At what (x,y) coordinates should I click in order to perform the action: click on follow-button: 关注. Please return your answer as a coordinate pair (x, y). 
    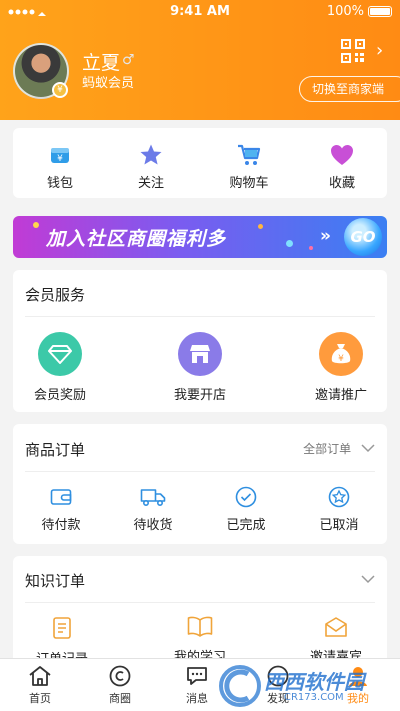
    Looking at the image, I should click on (151, 166).